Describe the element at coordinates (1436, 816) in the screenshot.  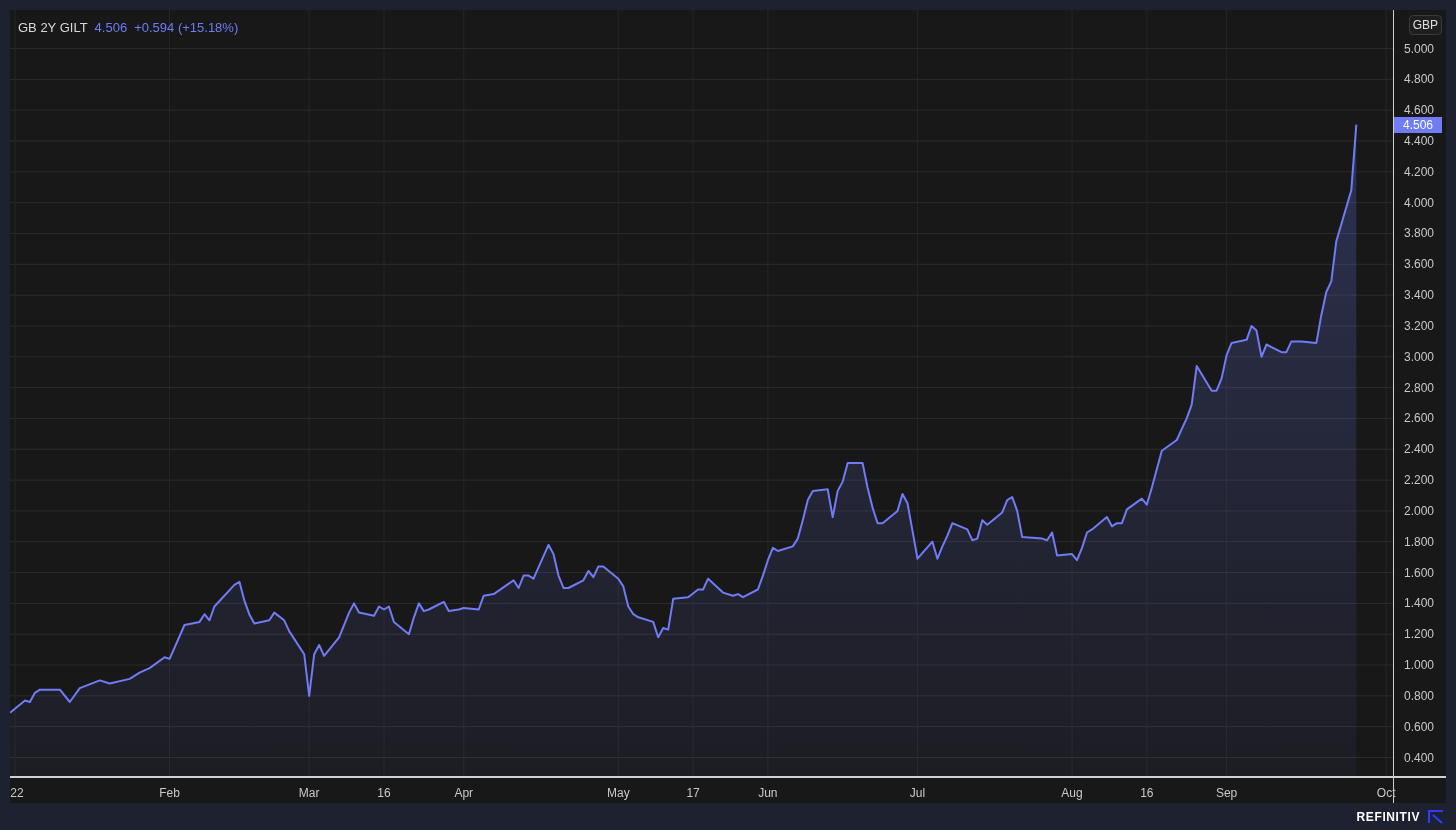
I see `logo-icon` at that location.